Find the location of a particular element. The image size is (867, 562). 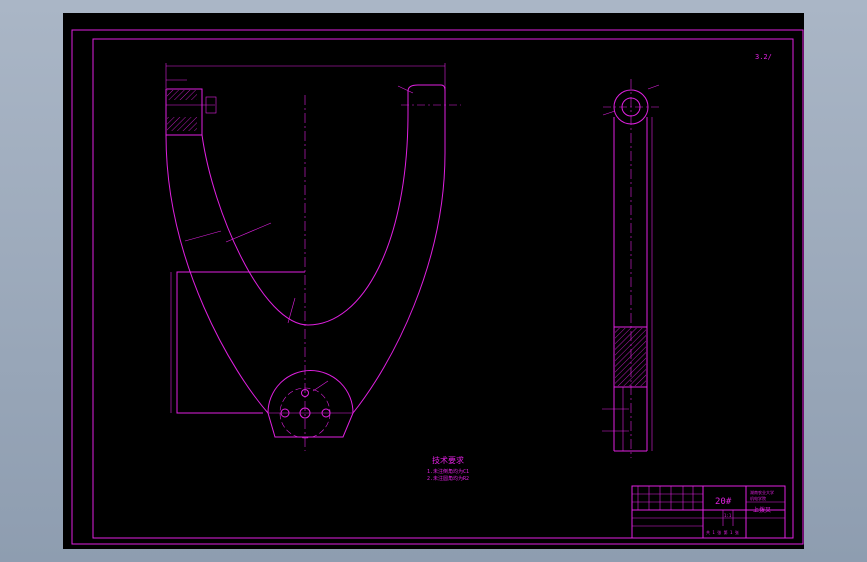

title-block: 20# 湖南农业大学 机电学院 上拨叉 1:1 共 1 张 第 1 张 is located at coordinates (708, 512).